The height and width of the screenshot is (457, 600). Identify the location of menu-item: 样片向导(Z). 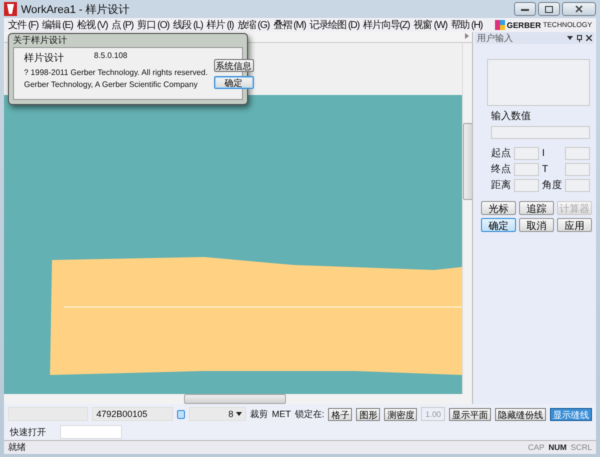
(386, 25).